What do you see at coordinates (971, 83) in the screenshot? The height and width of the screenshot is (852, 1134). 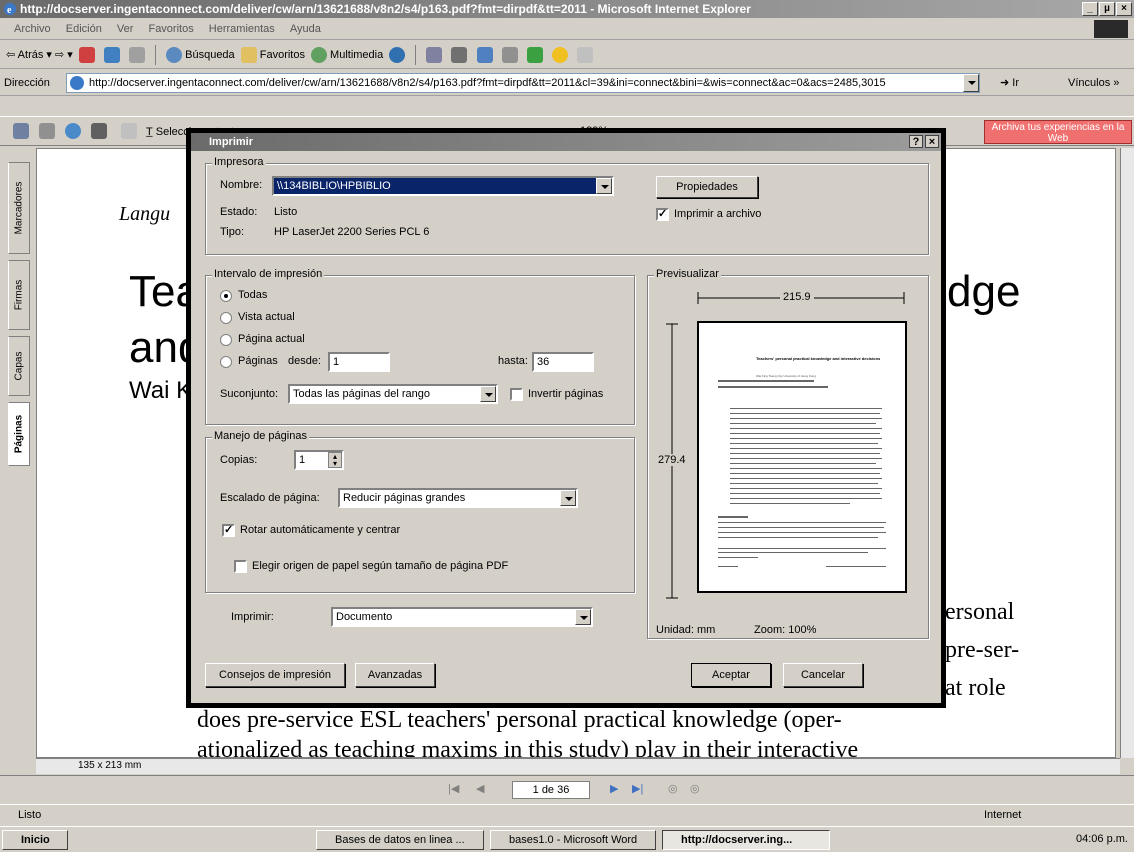 I see `address-dropdown` at bounding box center [971, 83].